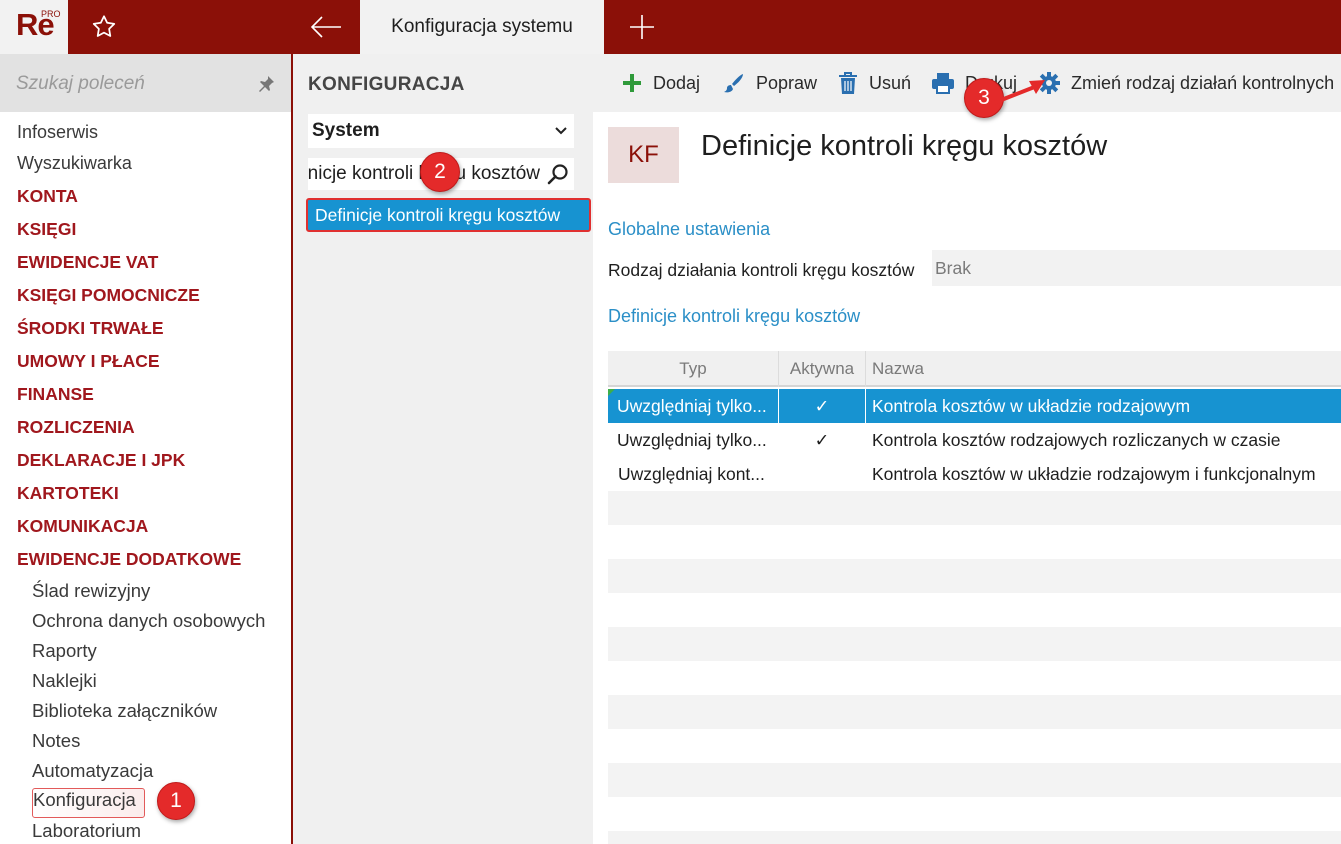  What do you see at coordinates (1102, 369) in the screenshot?
I see `column-header-nazwa: Nazwa` at bounding box center [1102, 369].